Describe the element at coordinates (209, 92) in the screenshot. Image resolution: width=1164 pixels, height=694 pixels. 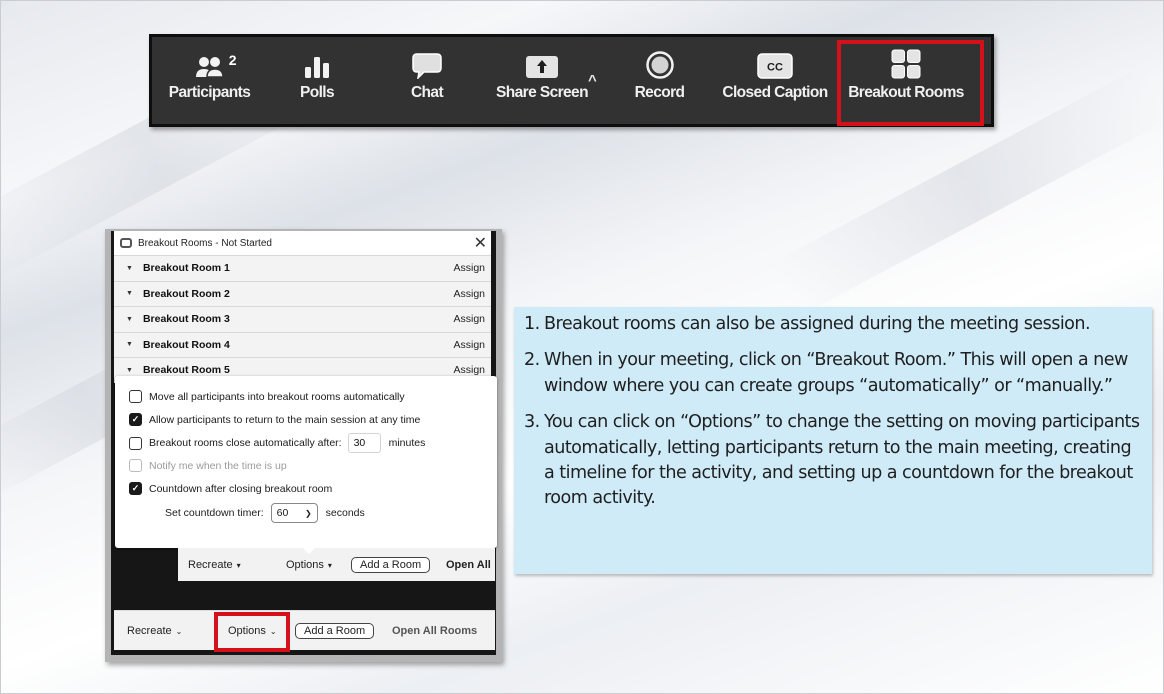
I see `participants-label: Participants` at that location.